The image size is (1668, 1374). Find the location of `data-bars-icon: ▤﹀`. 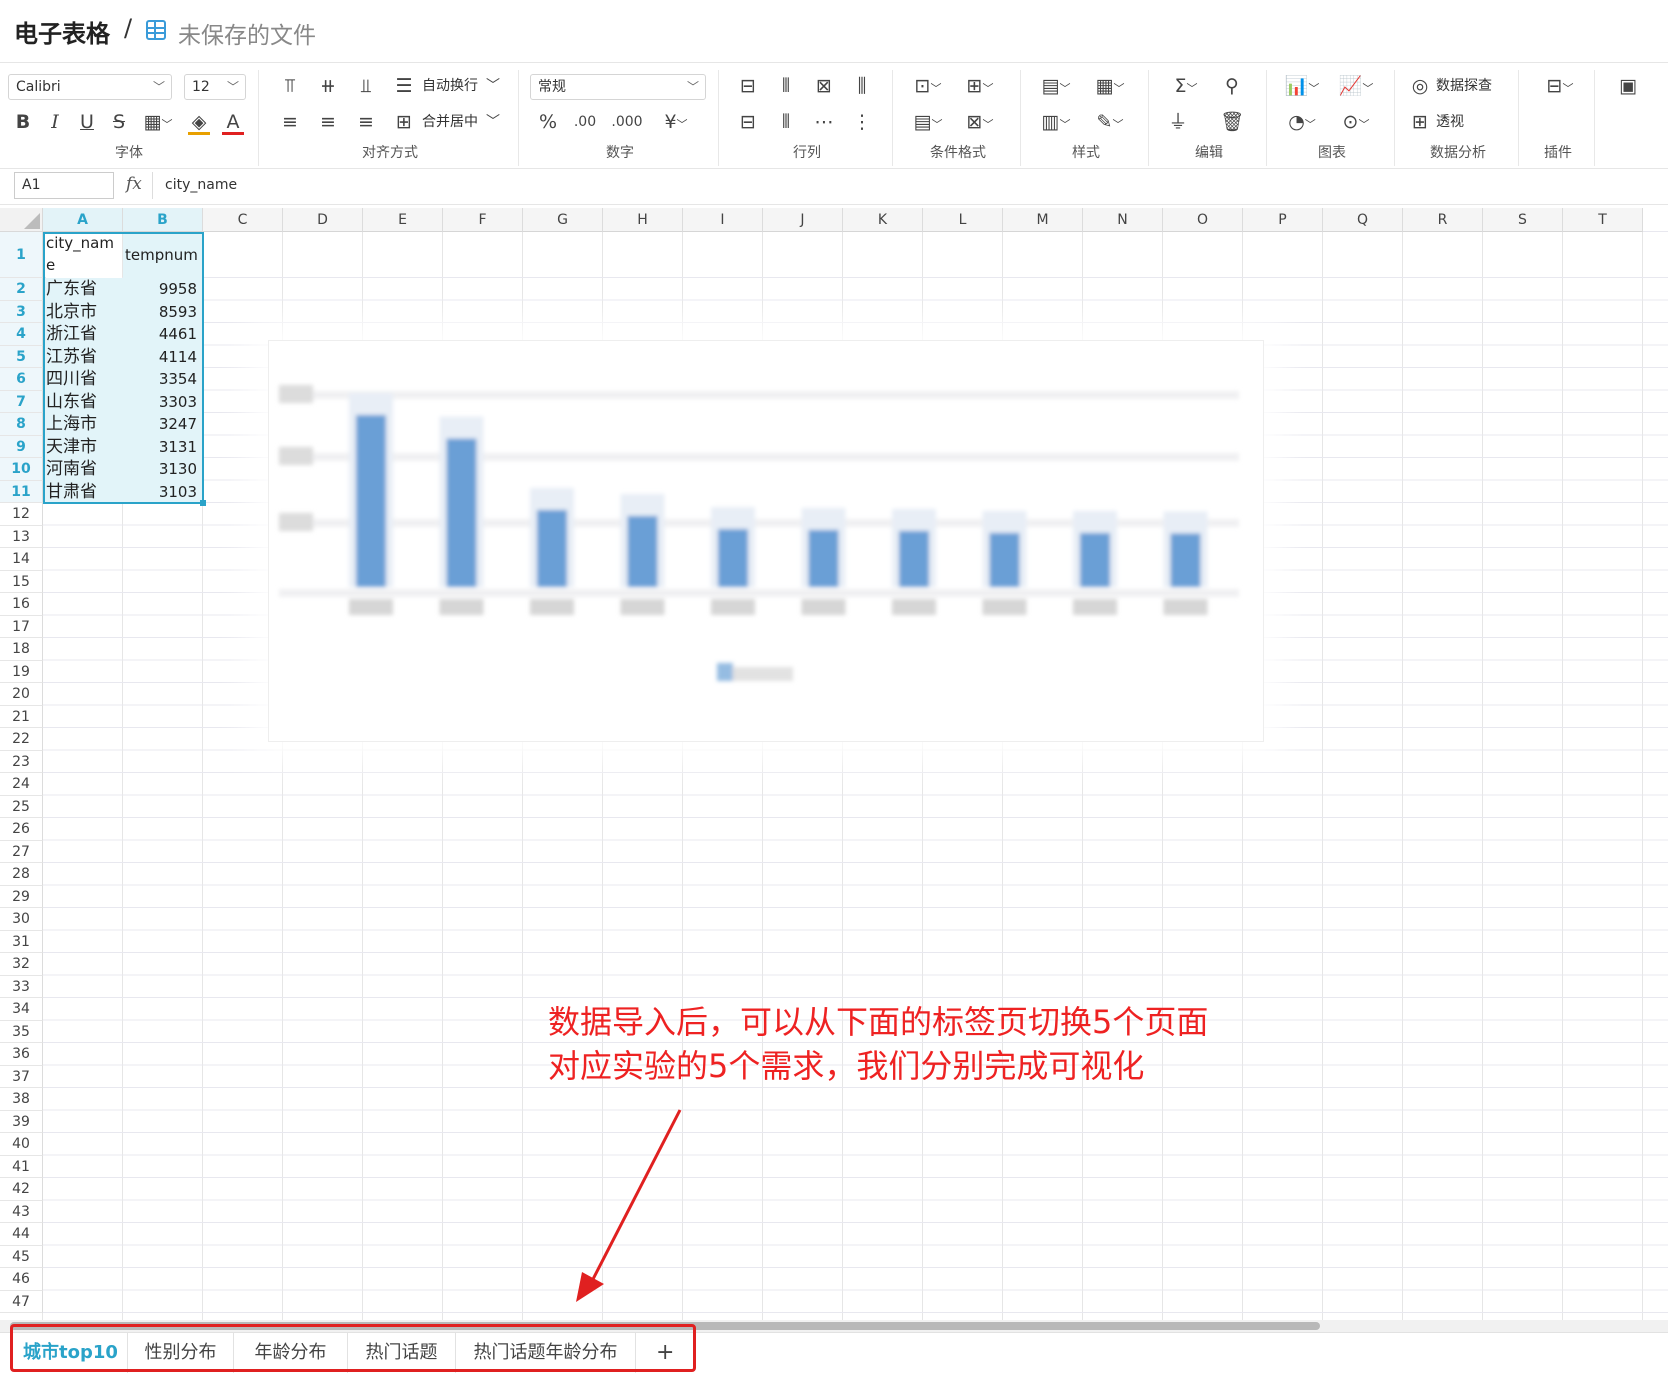

data-bars-icon: ▤﹀ is located at coordinates (928, 123).